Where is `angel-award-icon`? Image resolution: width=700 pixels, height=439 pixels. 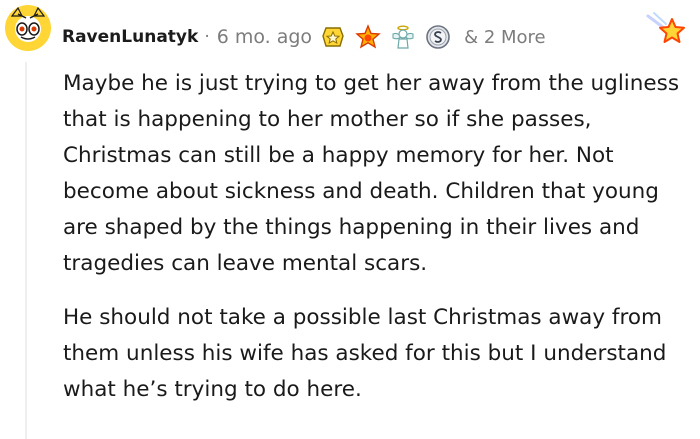 angel-award-icon is located at coordinates (403, 37).